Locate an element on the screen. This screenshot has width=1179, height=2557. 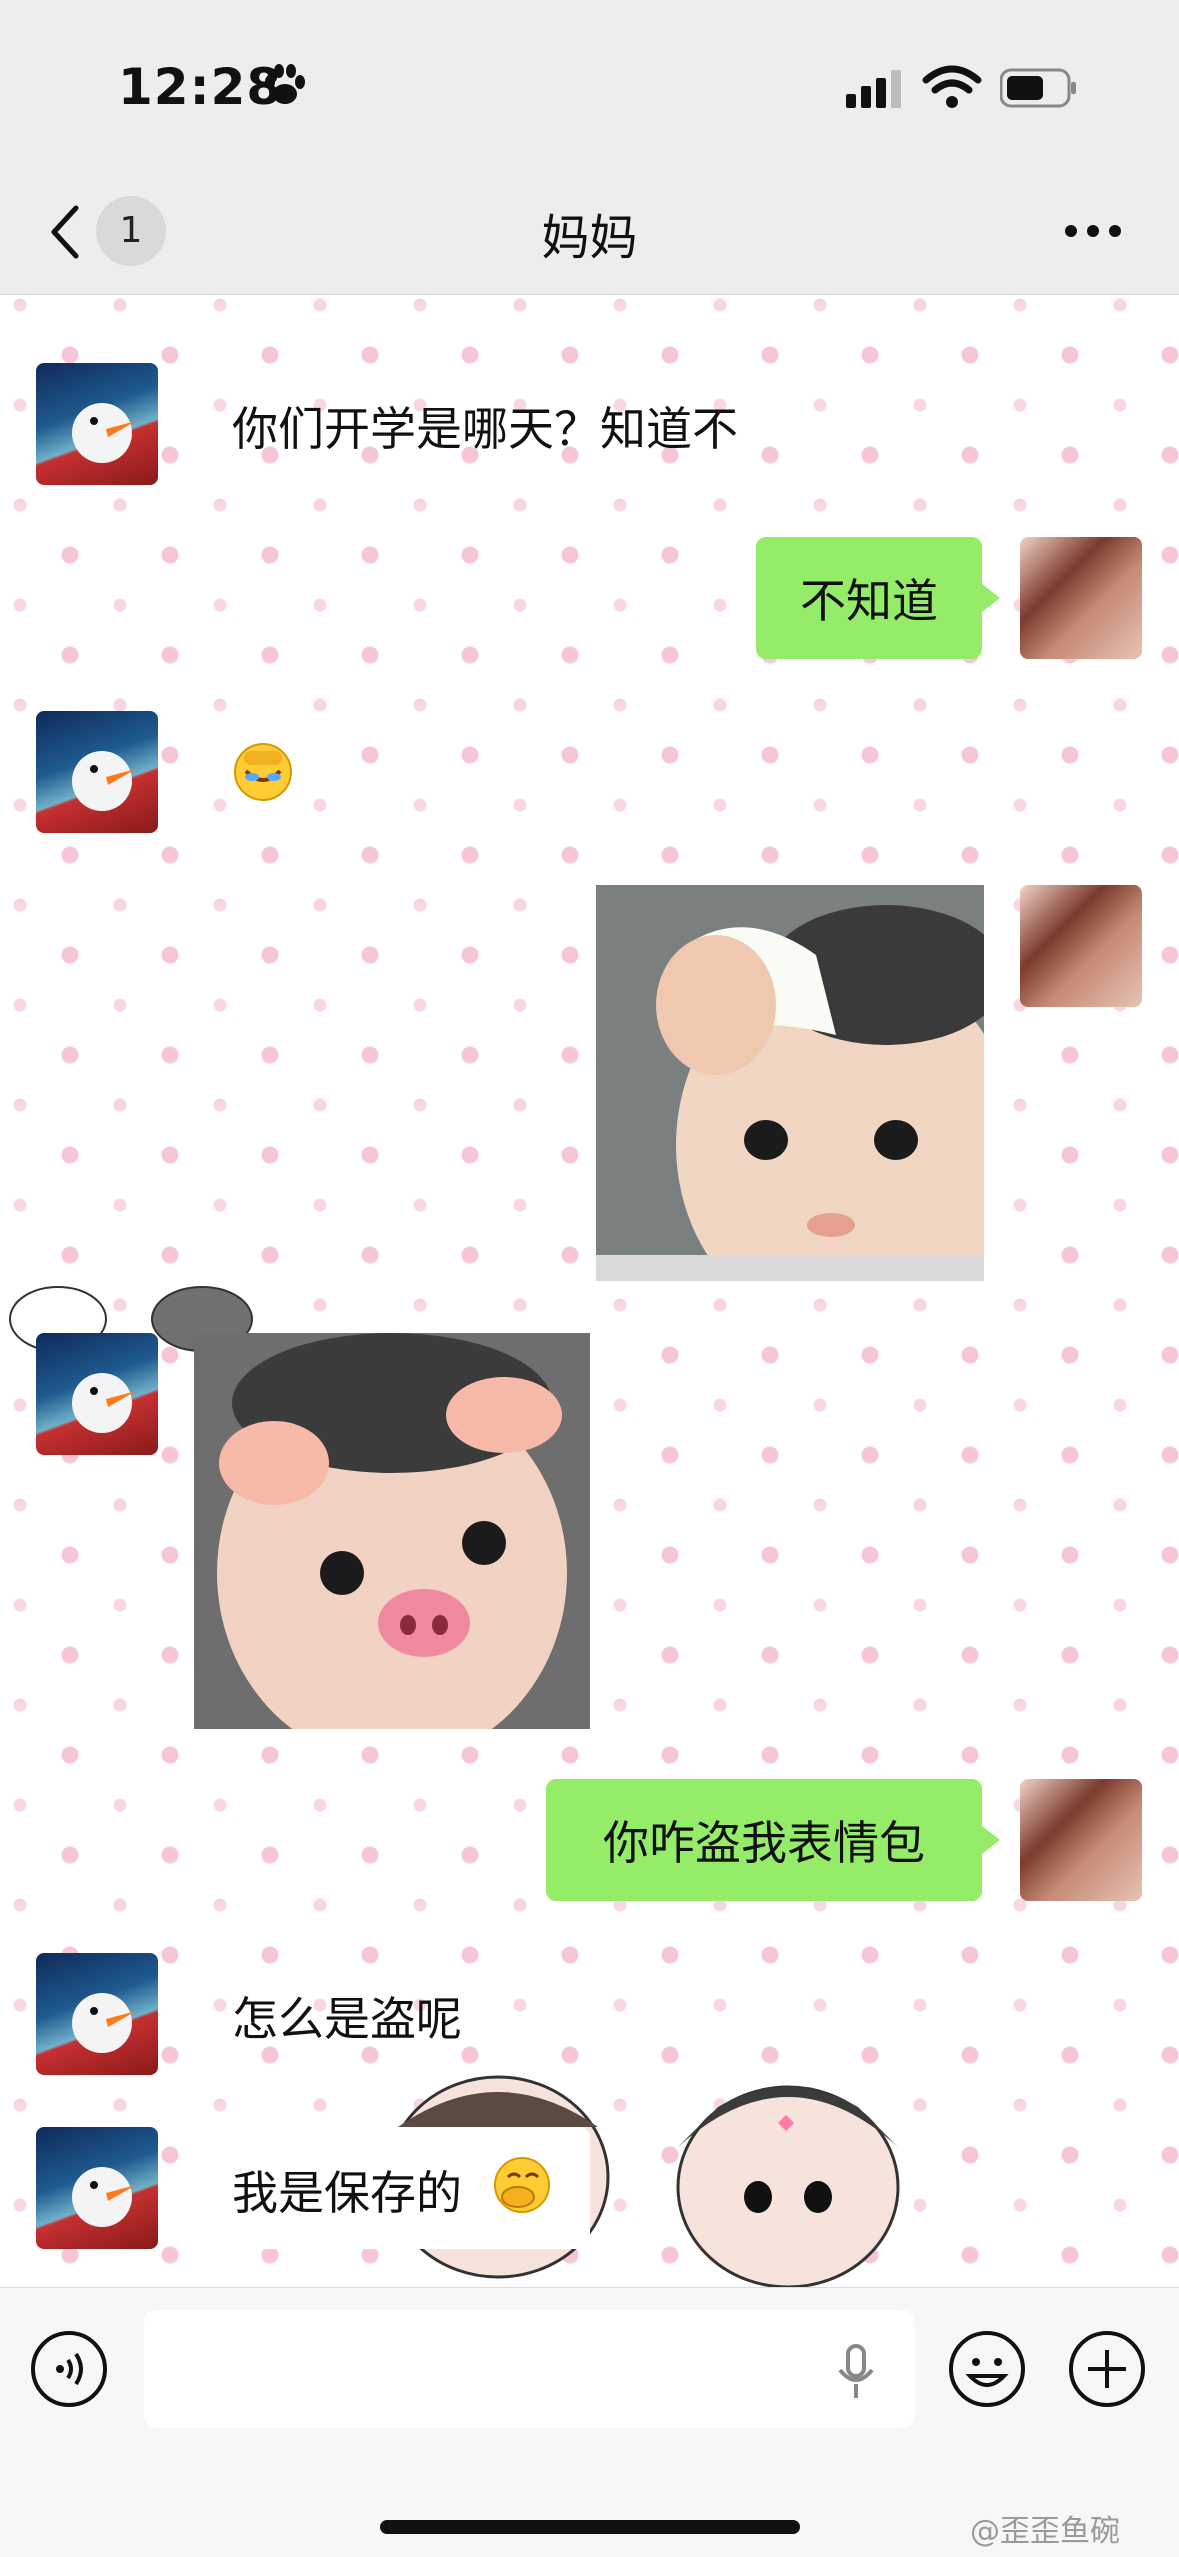
message-text: 怎么是盗呢 is located at coordinates (347, 2019).